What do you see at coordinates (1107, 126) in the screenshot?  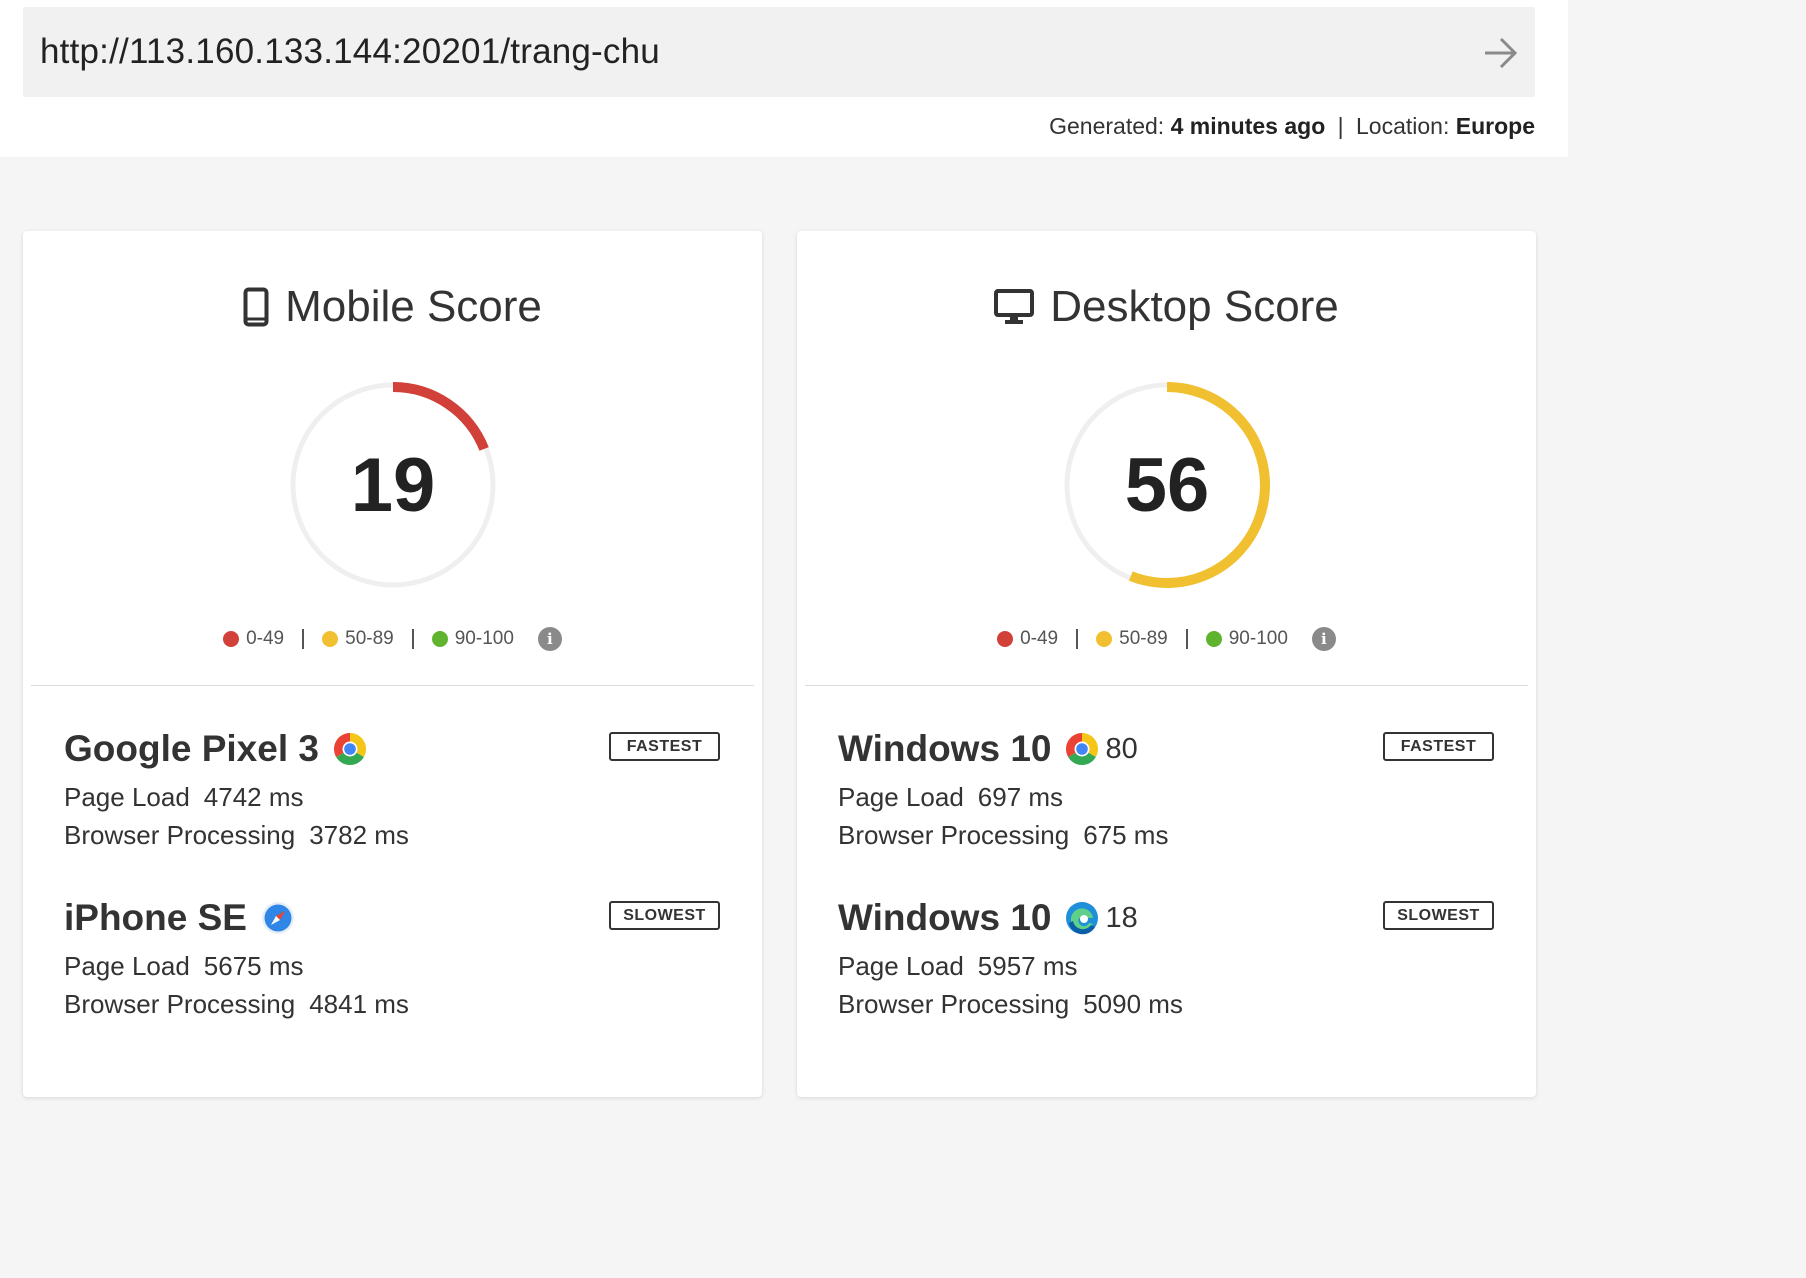 I see `generated-label: Generated:` at bounding box center [1107, 126].